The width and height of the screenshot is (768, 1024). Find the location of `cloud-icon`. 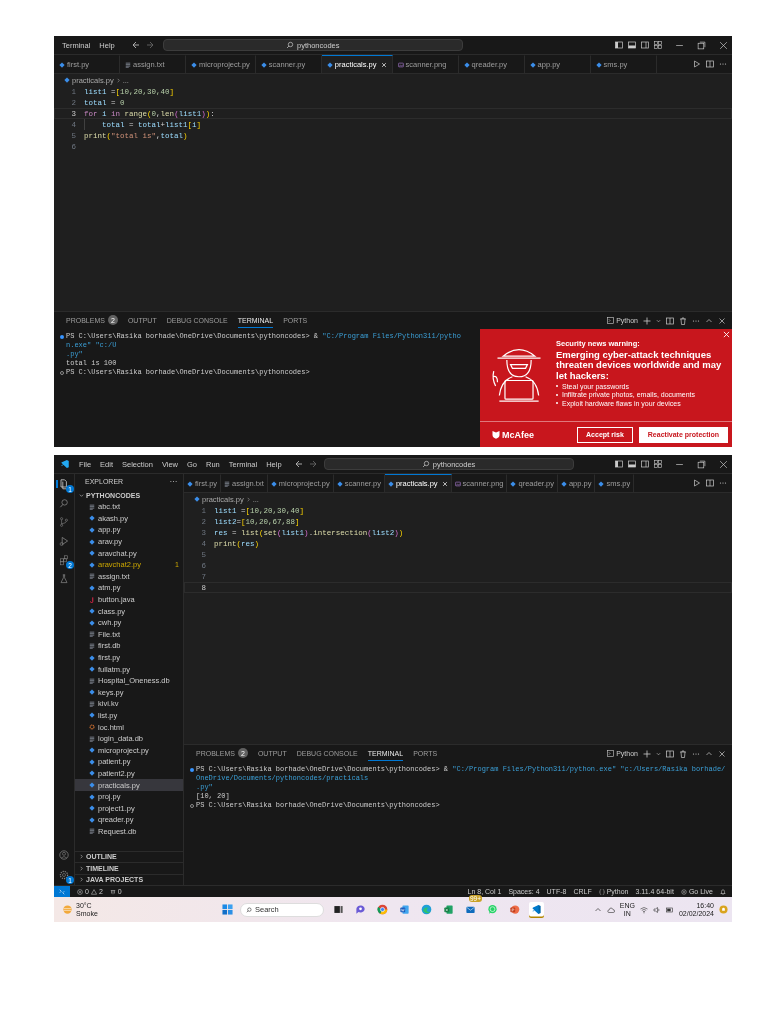

cloud-icon is located at coordinates (610, 909).